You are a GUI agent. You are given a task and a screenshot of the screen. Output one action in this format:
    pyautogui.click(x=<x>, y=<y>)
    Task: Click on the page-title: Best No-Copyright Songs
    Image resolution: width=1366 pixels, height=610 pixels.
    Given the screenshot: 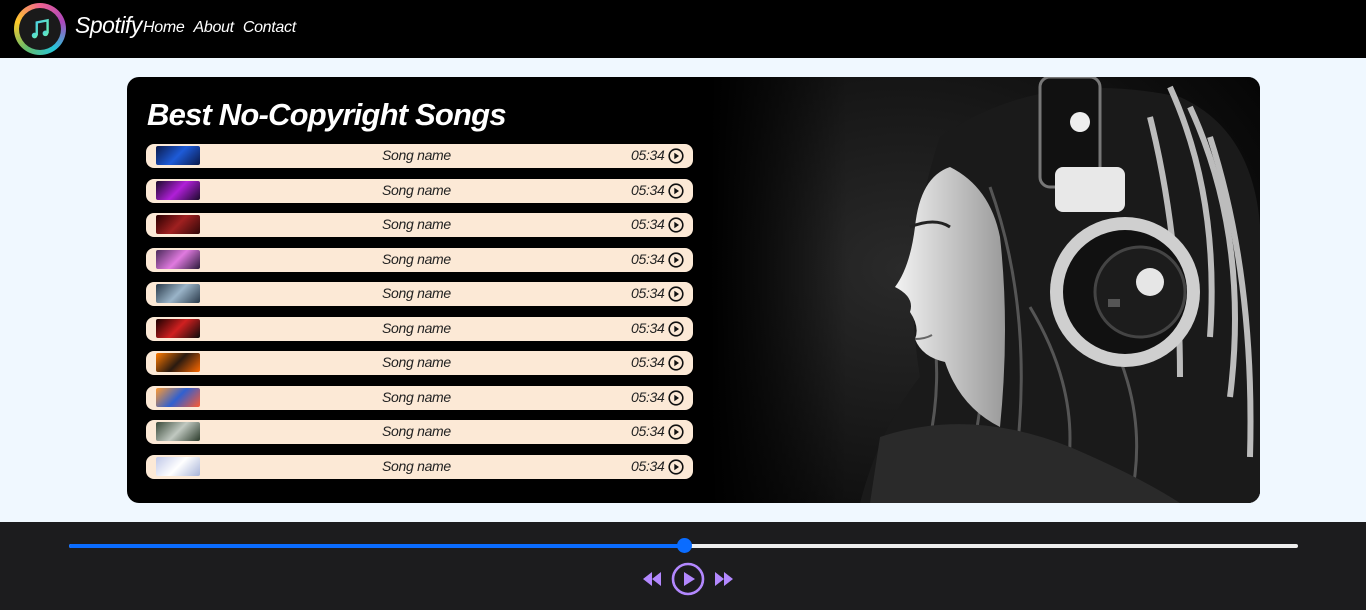 What is the action you would take?
    pyautogui.click(x=327, y=114)
    